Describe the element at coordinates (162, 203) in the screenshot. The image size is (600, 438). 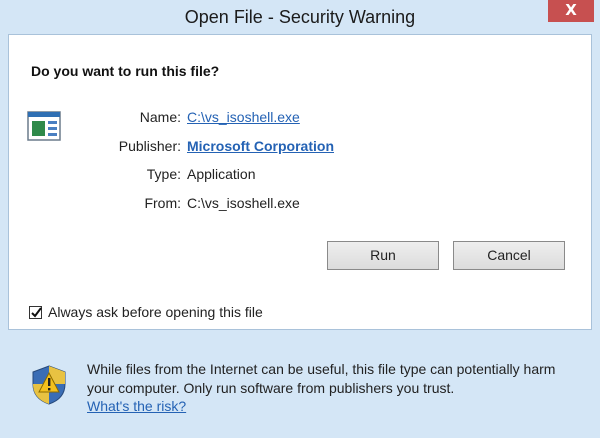
I see `from-label: From:` at that location.